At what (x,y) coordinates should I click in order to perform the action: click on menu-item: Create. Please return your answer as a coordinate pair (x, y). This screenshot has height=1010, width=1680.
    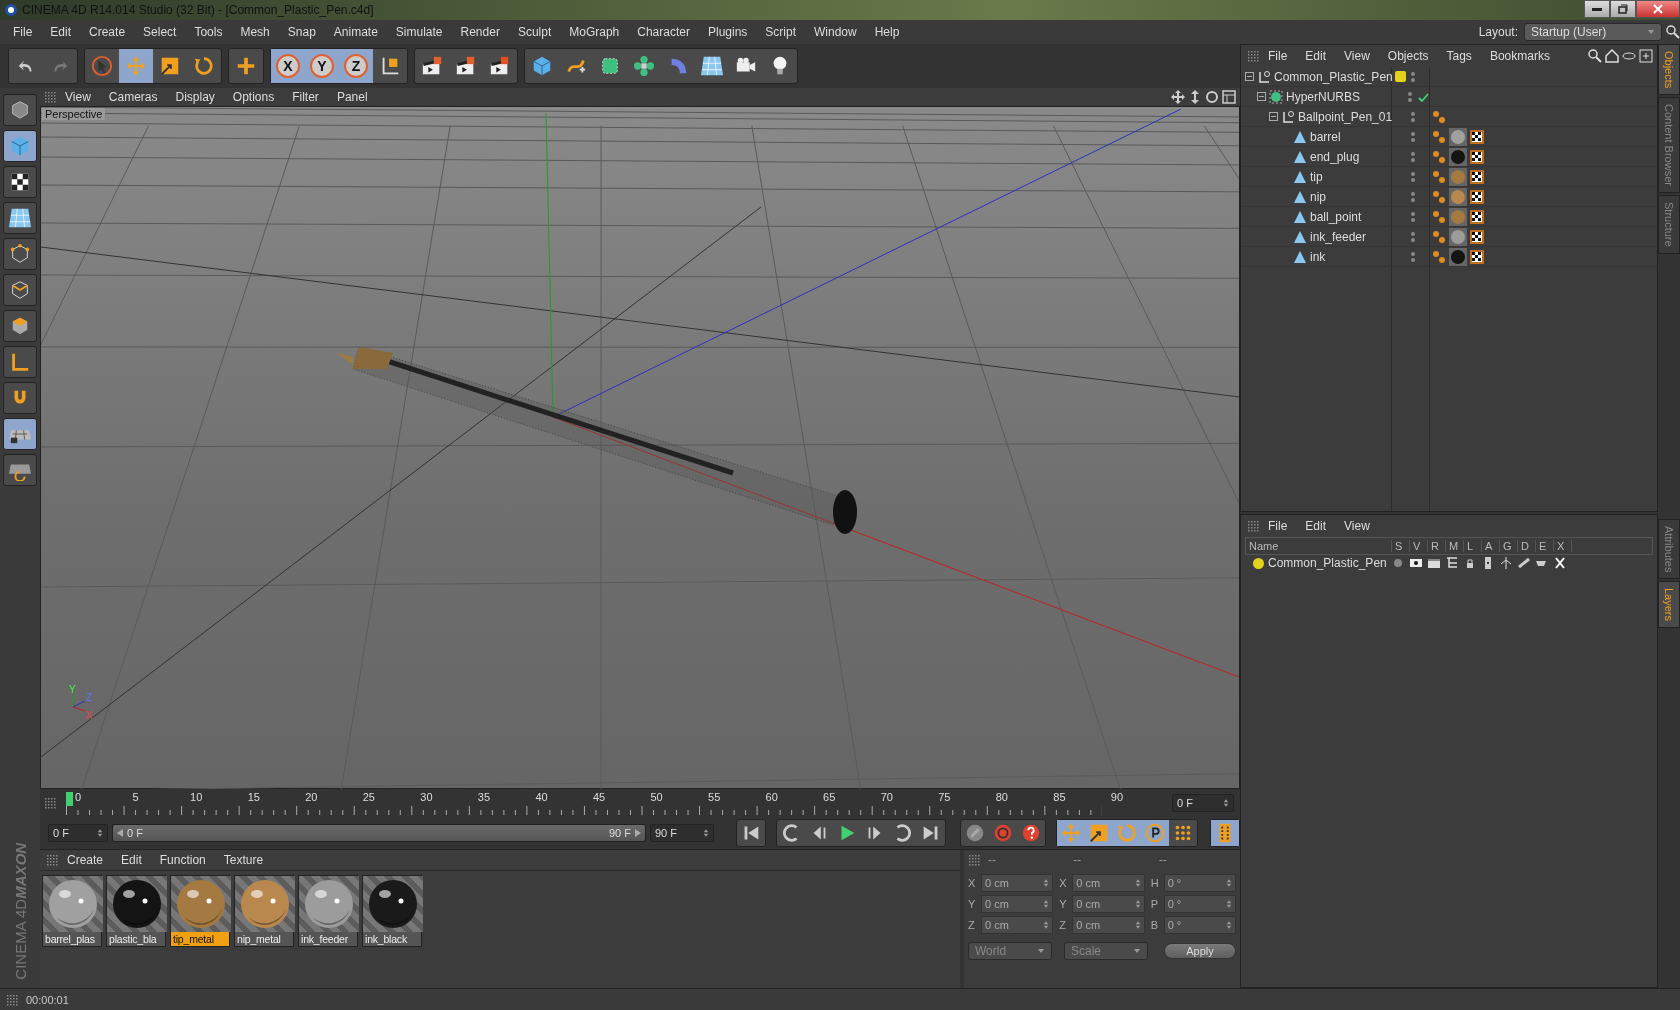
    Looking at the image, I should click on (107, 32).